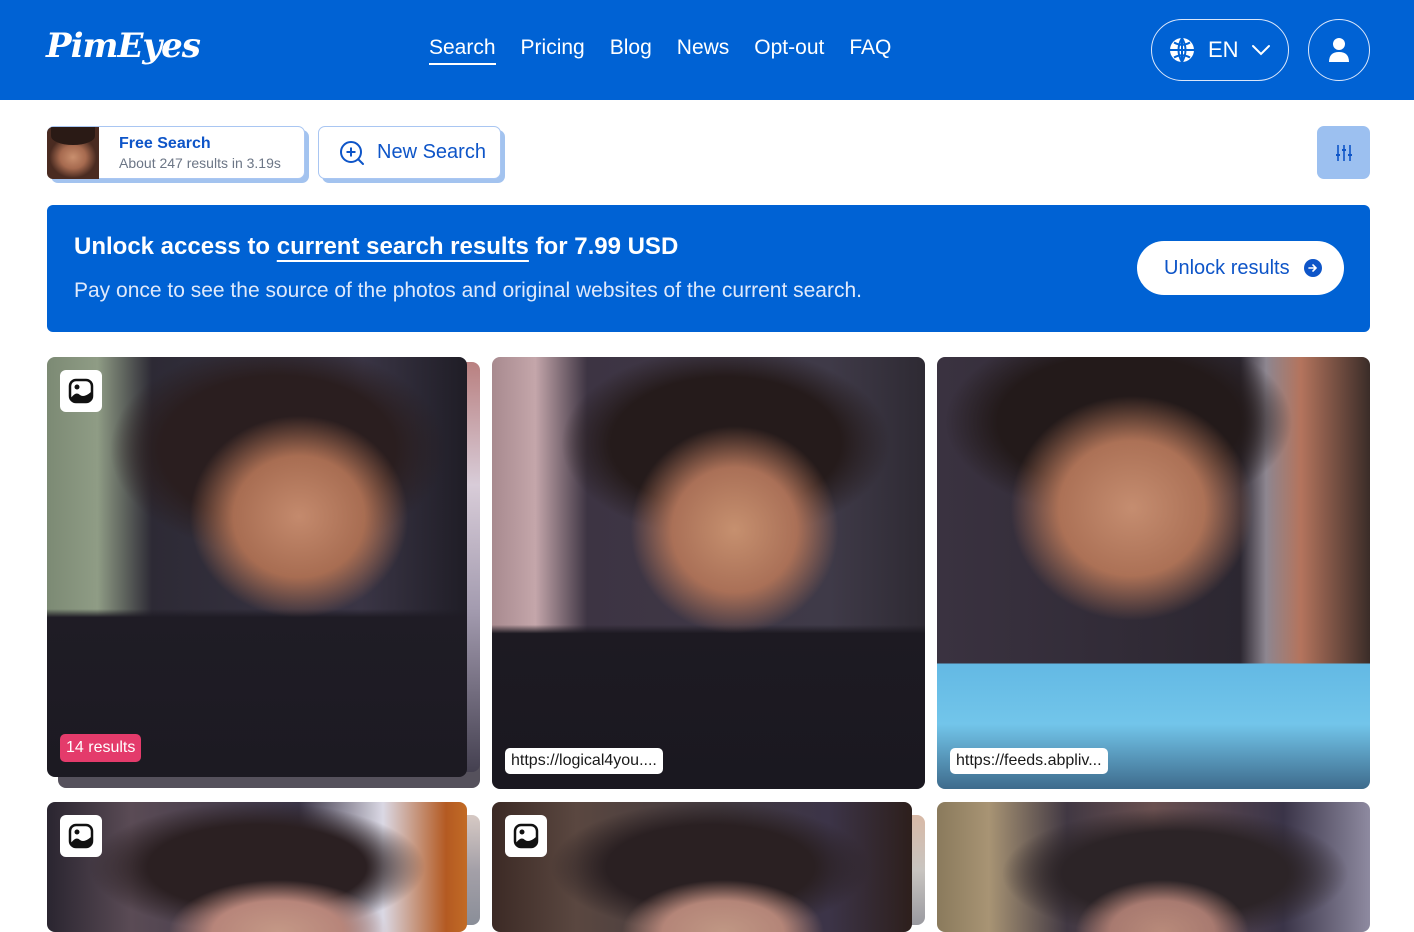 This screenshot has height=932, width=1414. What do you see at coordinates (631, 51) in the screenshot?
I see `nav-blog: Blog` at bounding box center [631, 51].